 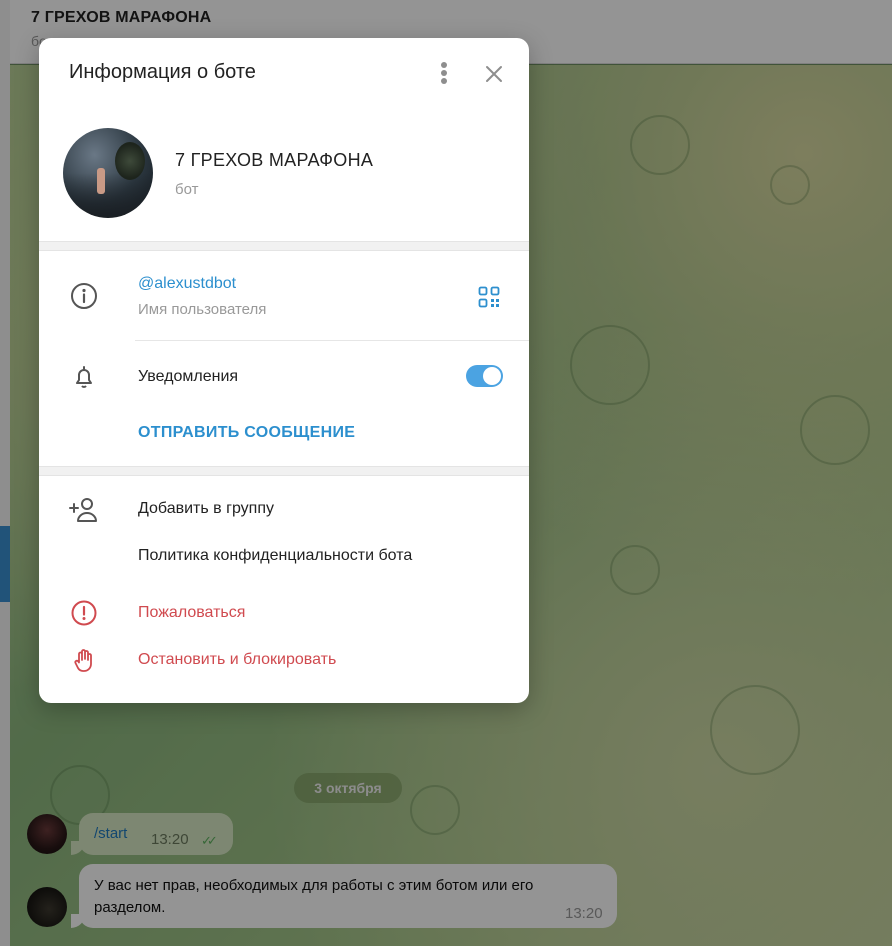 I want to click on report-button: Пожаловаться, so click(x=191, y=613).